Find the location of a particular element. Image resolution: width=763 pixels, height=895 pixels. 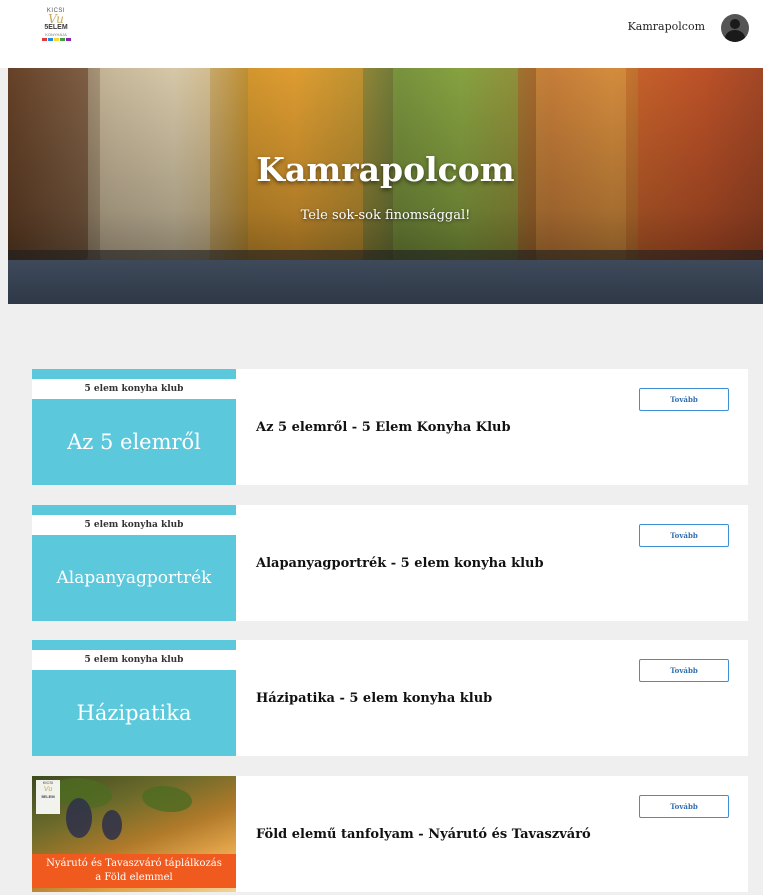

hero-subtitle: Tele sok-sok finomsággal! is located at coordinates (385, 215).